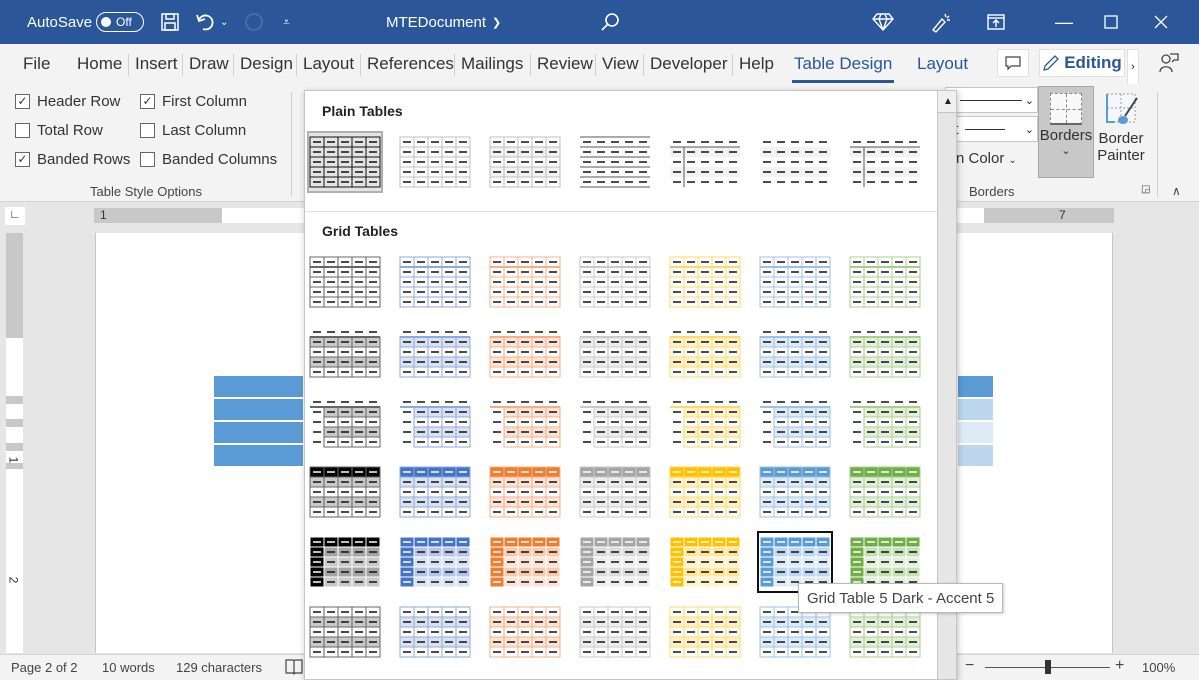 The image size is (1199, 680). What do you see at coordinates (206, 65) in the screenshot?
I see `tab-draw: Draw` at bounding box center [206, 65].